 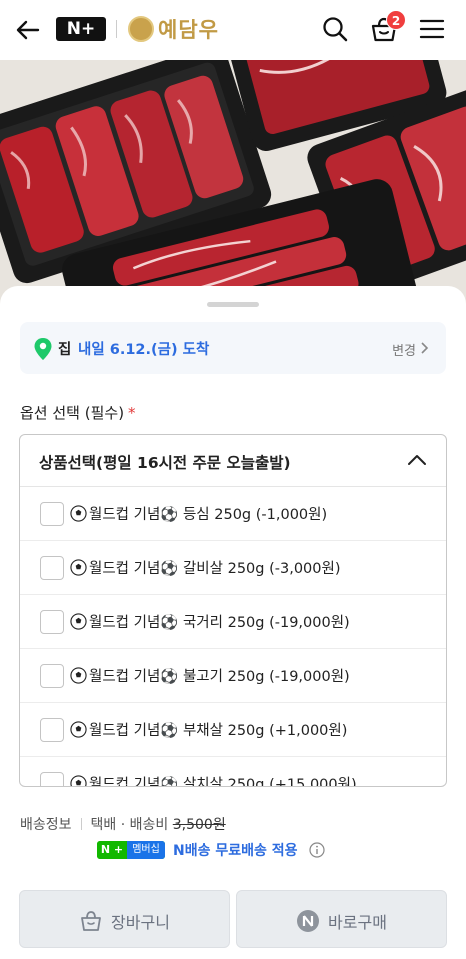 What do you see at coordinates (140, 922) in the screenshot?
I see `add-to-cart-label: 장바구니` at bounding box center [140, 922].